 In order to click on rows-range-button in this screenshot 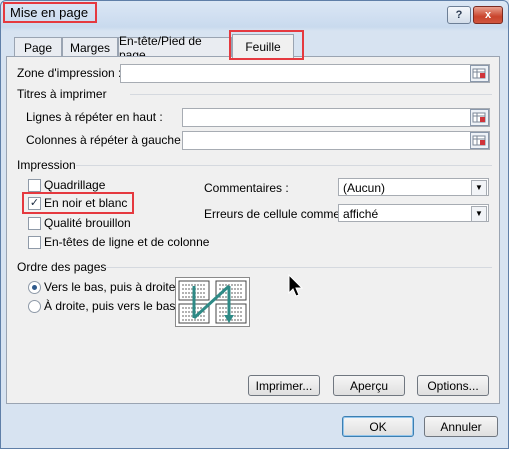, I will do `click(479, 117)`.